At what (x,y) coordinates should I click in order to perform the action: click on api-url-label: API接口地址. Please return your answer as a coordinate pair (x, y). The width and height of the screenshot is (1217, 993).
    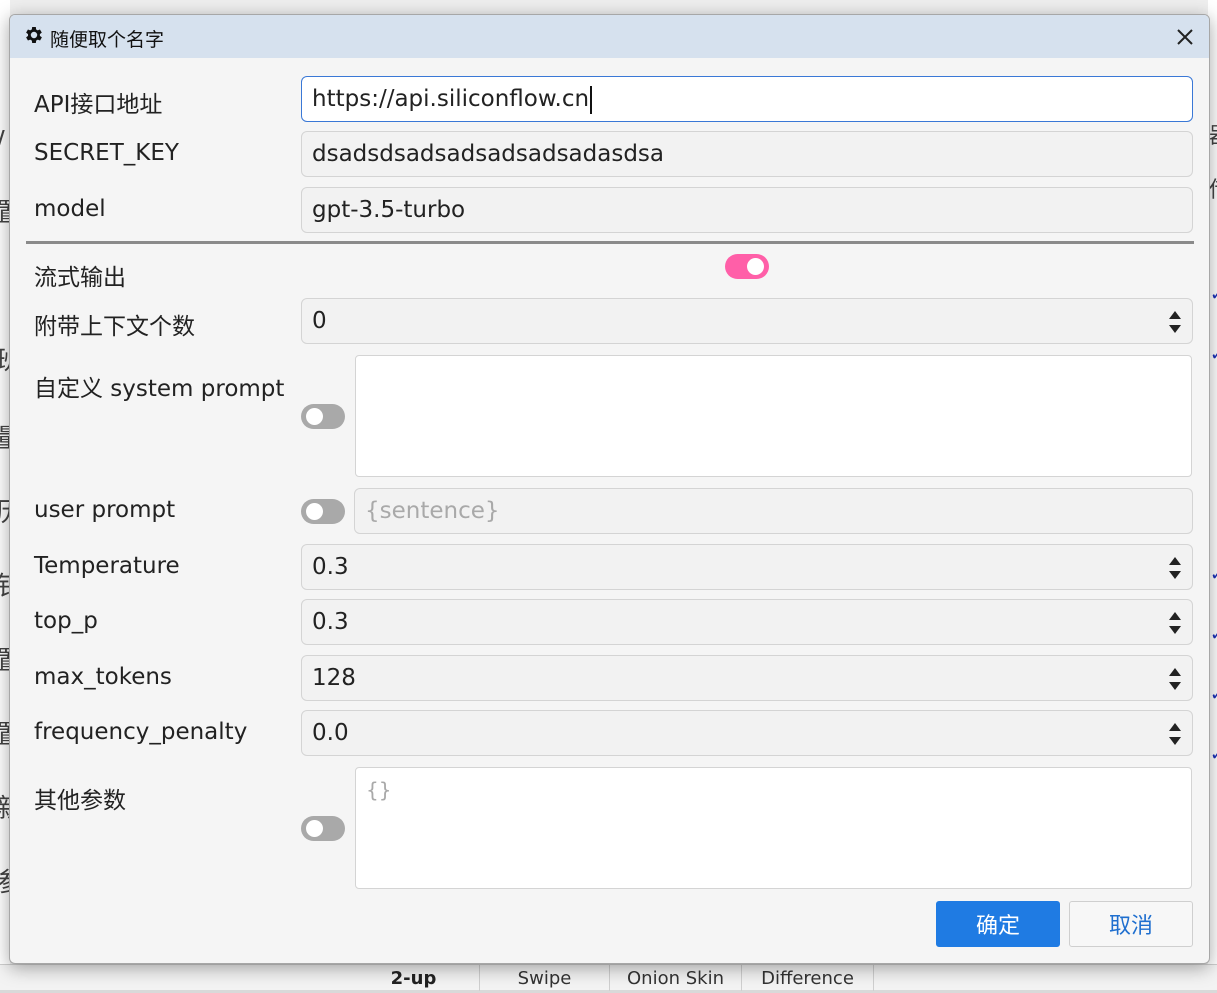
    Looking at the image, I should click on (98, 102).